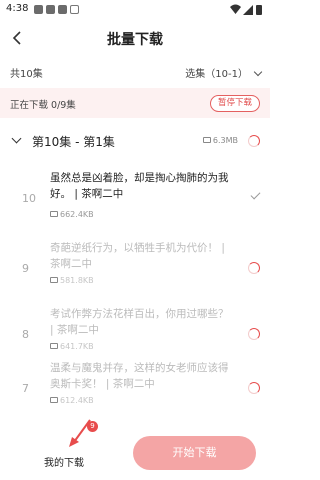  I want to click on episode-title: 奇葩逆纸行为，以牺牲手机为代价！ | 茶啊二中, so click(137, 256).